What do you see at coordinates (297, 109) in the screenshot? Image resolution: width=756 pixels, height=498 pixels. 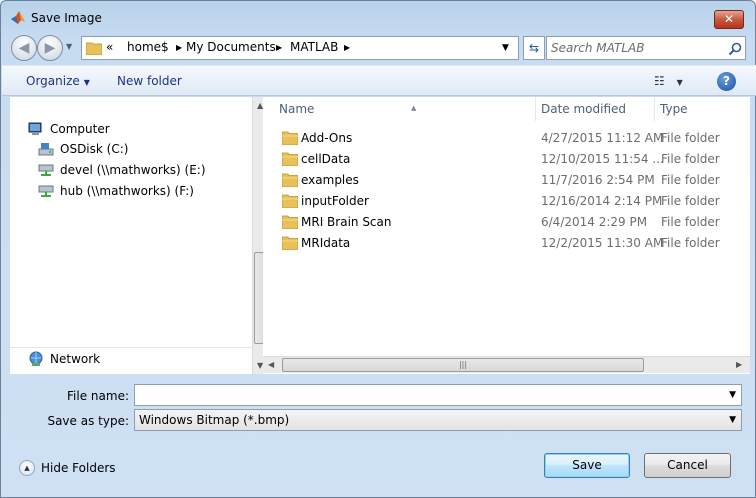 I see `column-header-label: Name` at bounding box center [297, 109].